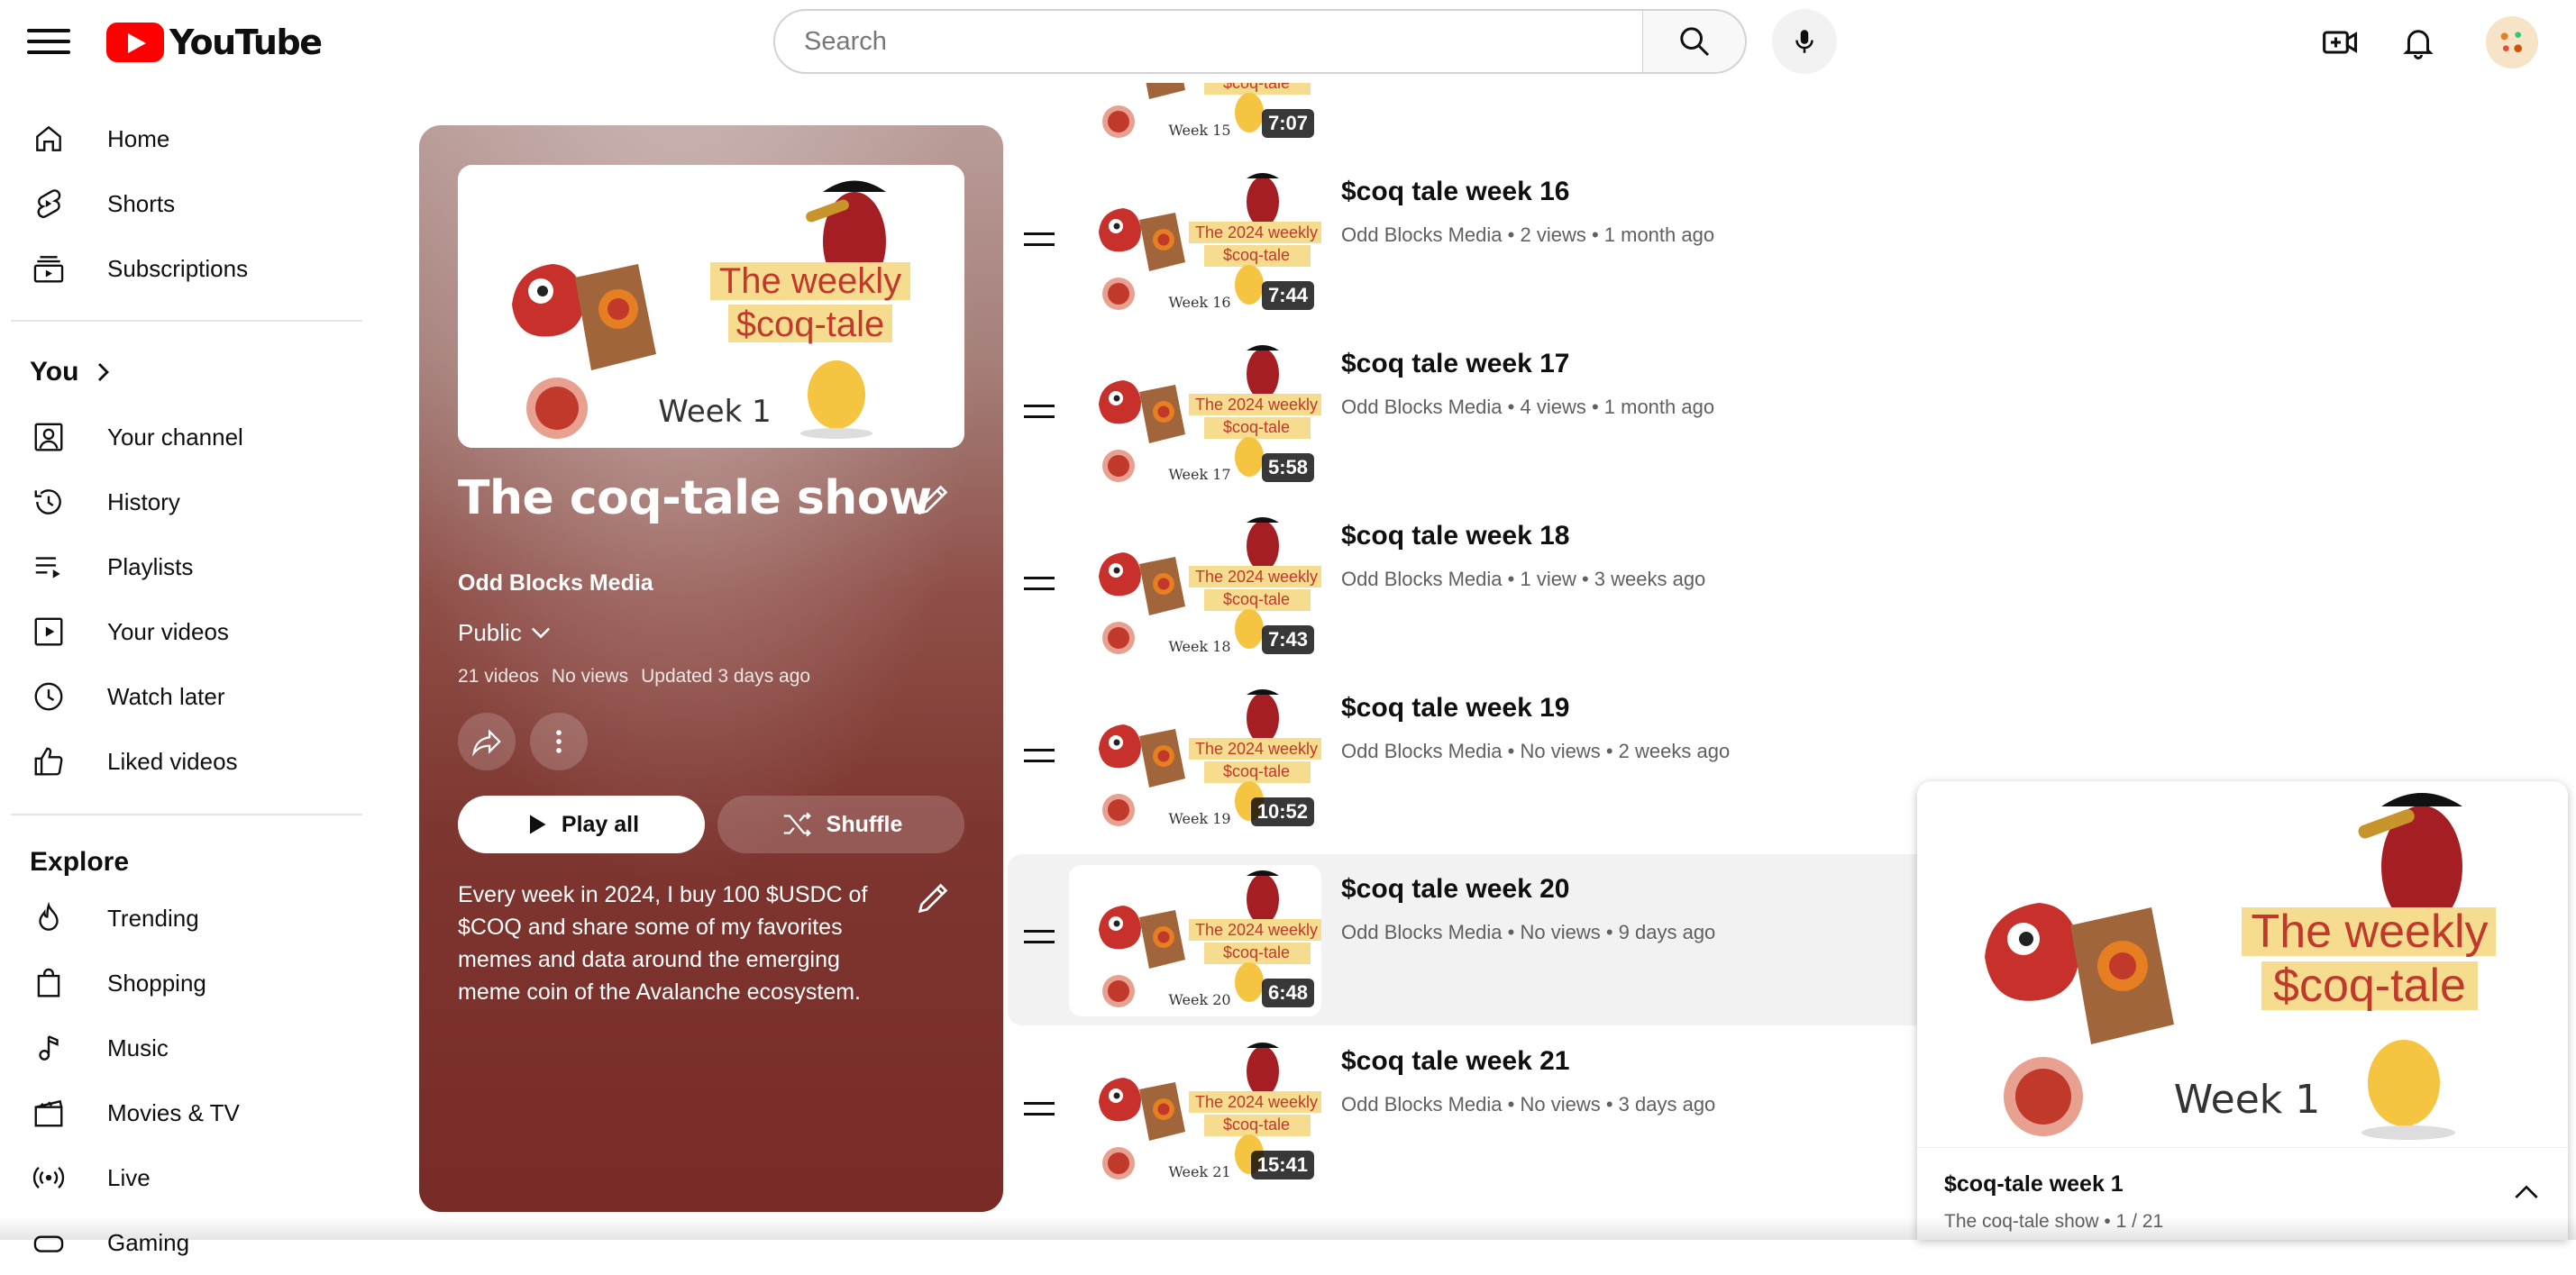 The image size is (2576, 1275). I want to click on privacy-dropdown: Public, so click(505, 633).